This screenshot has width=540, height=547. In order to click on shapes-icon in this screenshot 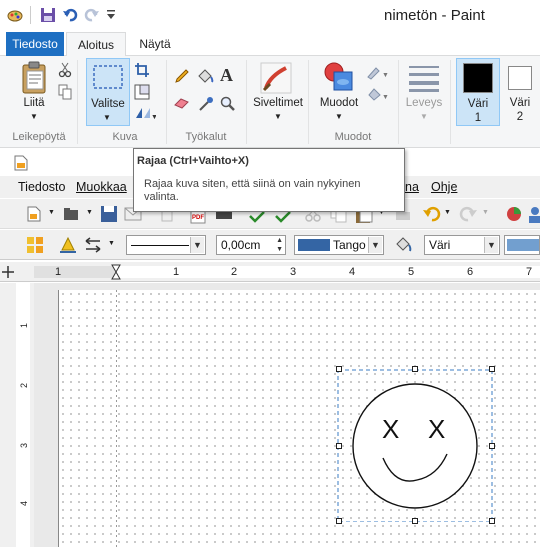, I will do `click(339, 78)`.